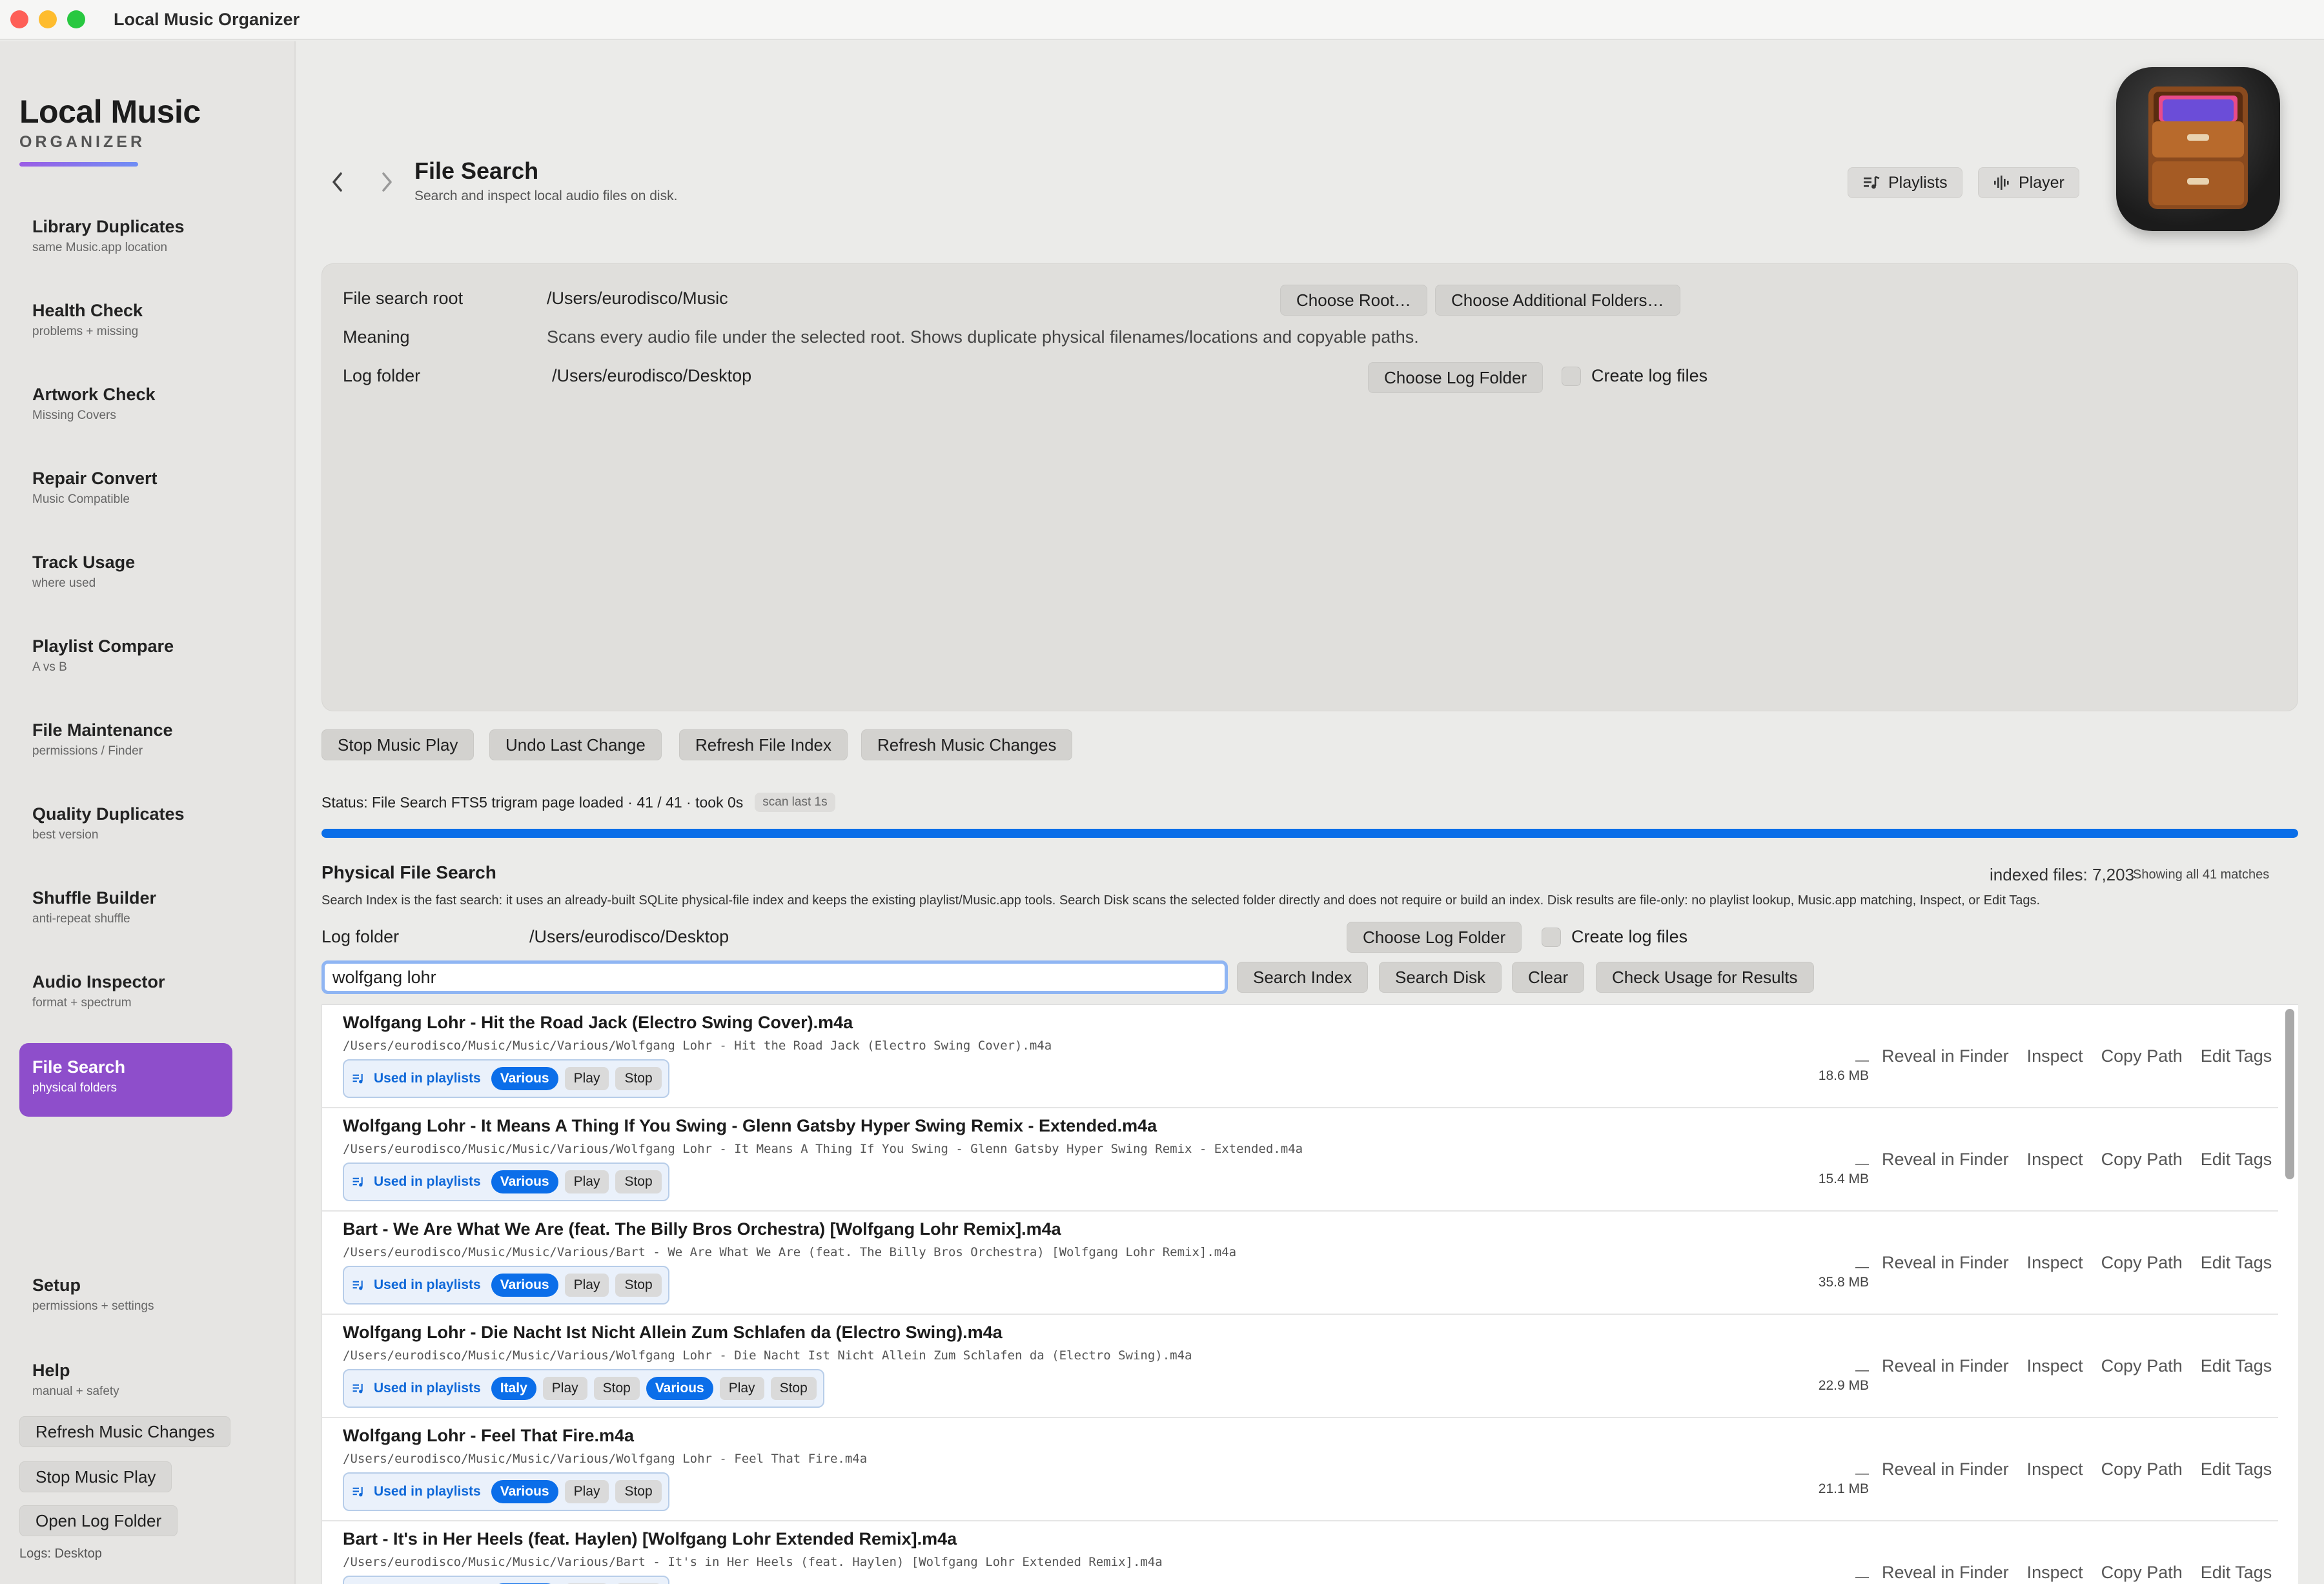  I want to click on sidebar-item-help: Help manual + safety, so click(125, 1383).